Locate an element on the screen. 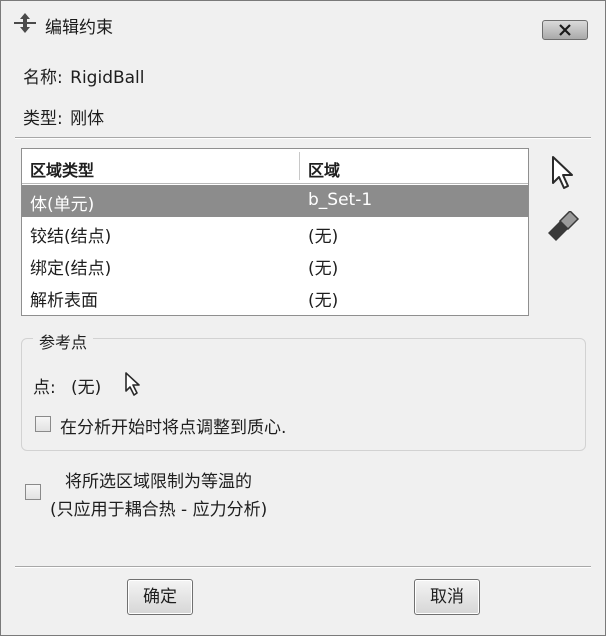 The height and width of the screenshot is (636, 606). column-header-region: 区域 is located at coordinates (324, 169).